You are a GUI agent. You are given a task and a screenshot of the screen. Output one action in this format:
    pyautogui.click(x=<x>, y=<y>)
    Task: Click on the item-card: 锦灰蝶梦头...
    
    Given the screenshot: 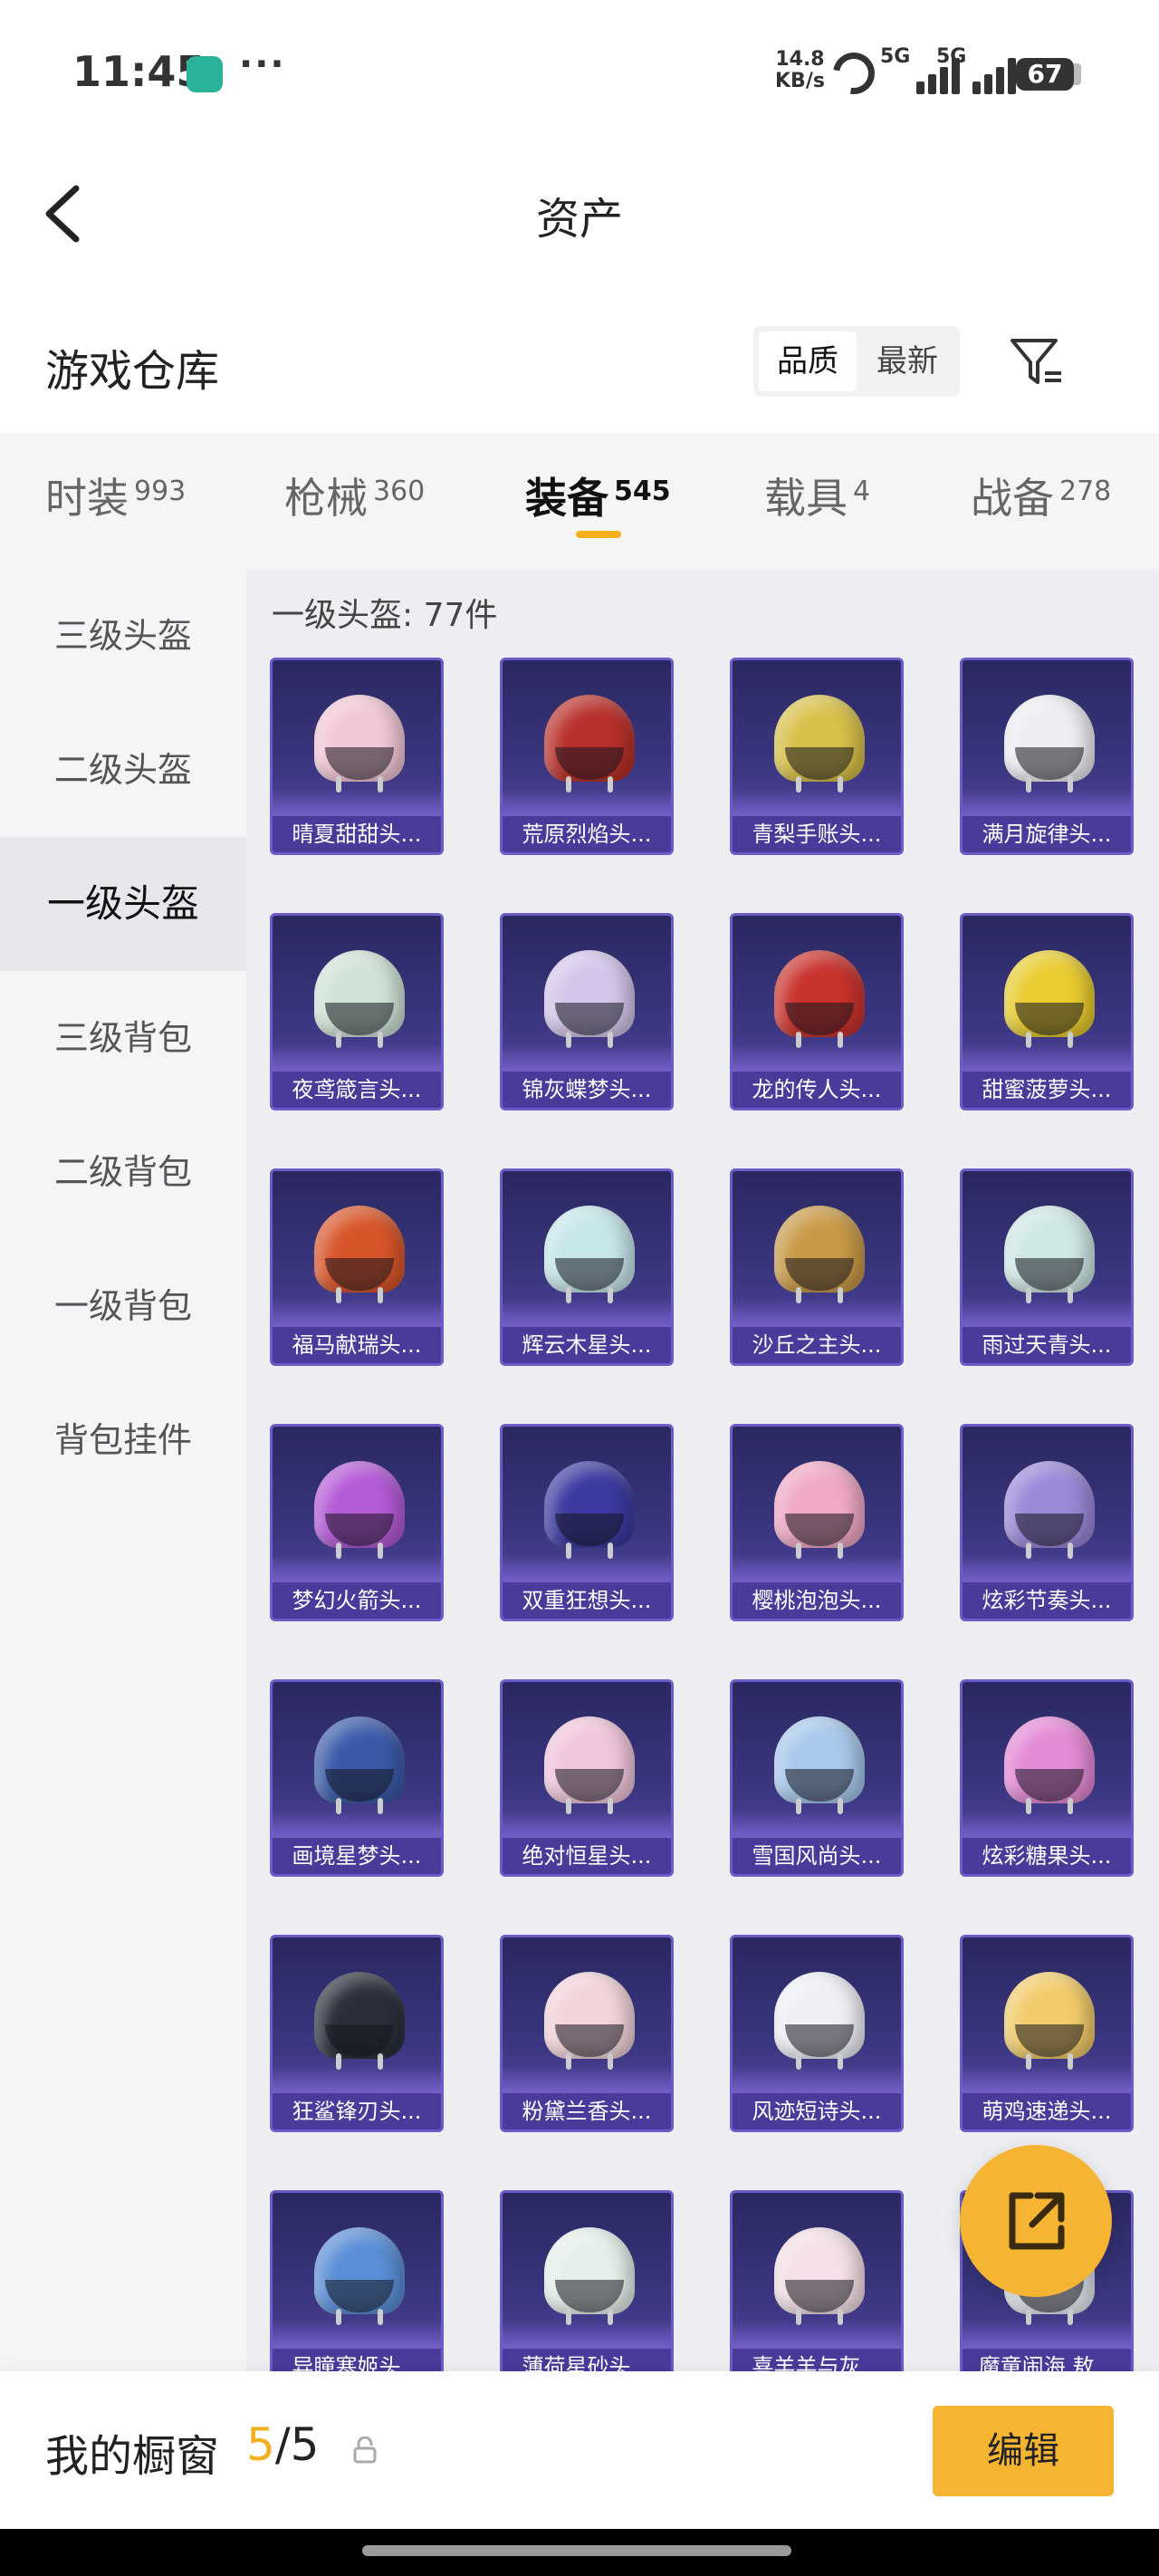 What is the action you would take?
    pyautogui.click(x=587, y=1011)
    